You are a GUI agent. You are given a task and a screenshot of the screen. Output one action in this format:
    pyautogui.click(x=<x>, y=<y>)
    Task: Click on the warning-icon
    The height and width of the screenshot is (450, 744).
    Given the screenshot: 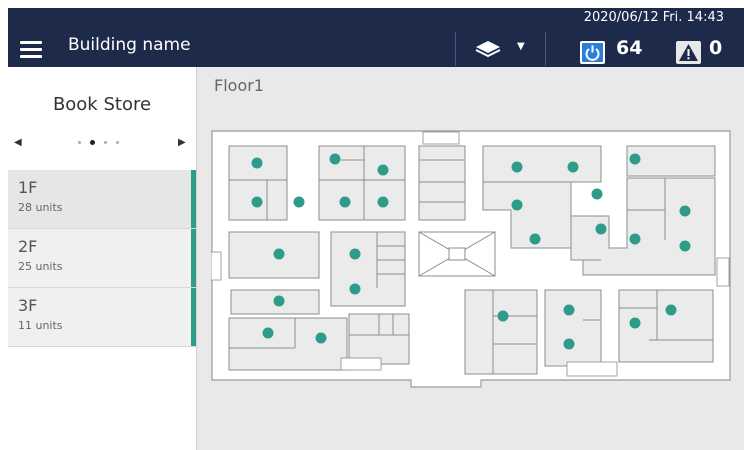 What is the action you would take?
    pyautogui.click(x=688, y=52)
    